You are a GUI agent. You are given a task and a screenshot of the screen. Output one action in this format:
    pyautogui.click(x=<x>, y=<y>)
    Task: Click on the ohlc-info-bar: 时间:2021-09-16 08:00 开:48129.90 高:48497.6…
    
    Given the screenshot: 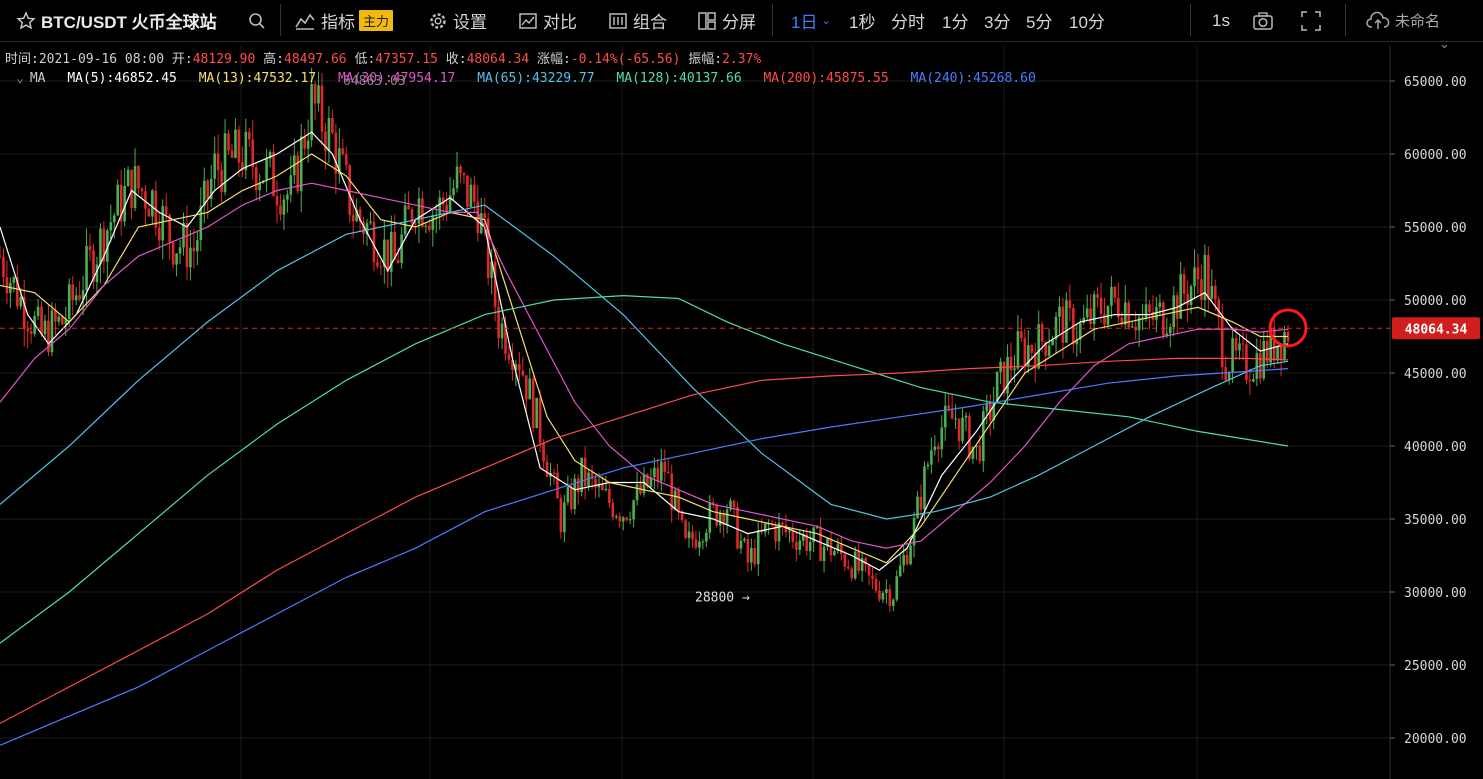 What is the action you would take?
    pyautogui.click(x=383, y=57)
    